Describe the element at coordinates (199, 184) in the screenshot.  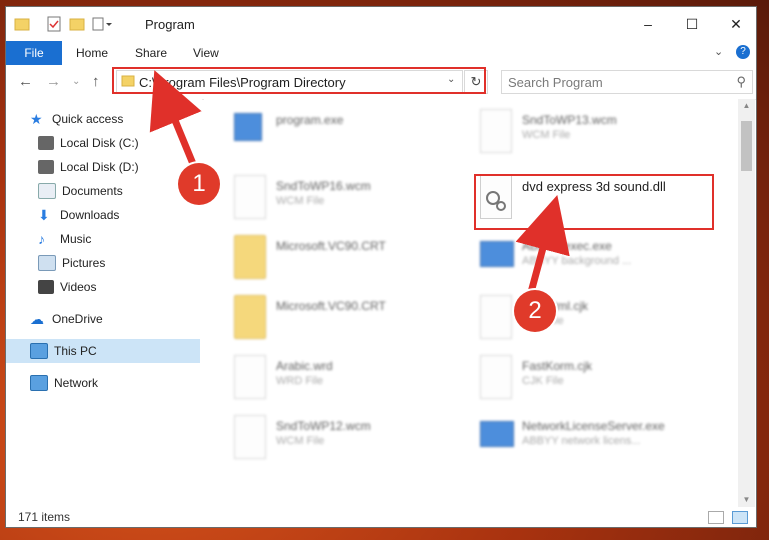
I see `callout-badge-1: 1` at that location.